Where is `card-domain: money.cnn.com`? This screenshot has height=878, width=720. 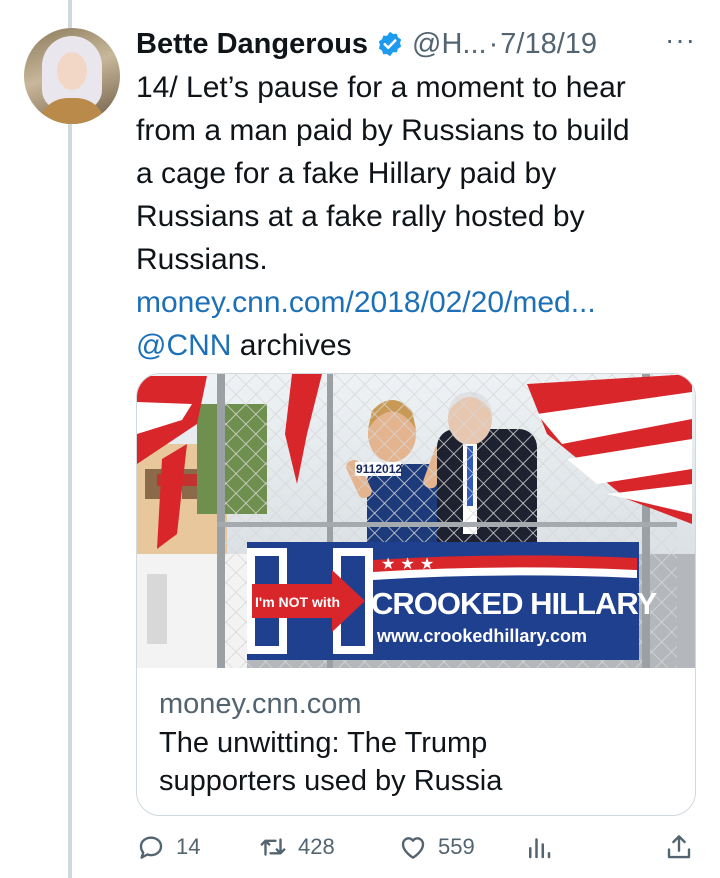 card-domain: money.cnn.com is located at coordinates (260, 704).